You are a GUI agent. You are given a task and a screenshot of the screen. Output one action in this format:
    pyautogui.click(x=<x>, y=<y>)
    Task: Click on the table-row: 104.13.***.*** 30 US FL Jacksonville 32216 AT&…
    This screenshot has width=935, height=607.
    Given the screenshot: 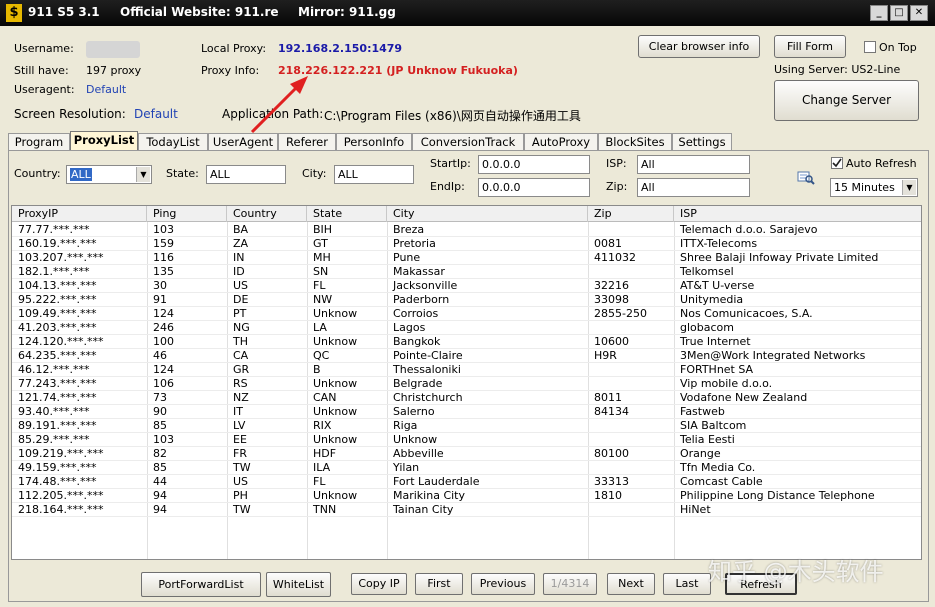 What is the action you would take?
    pyautogui.click(x=466, y=286)
    